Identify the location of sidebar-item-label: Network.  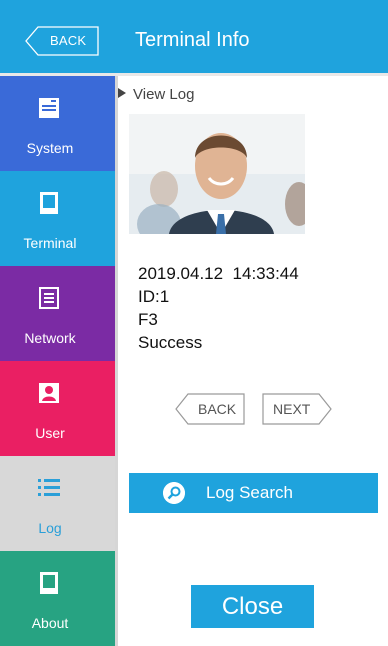
(50, 338).